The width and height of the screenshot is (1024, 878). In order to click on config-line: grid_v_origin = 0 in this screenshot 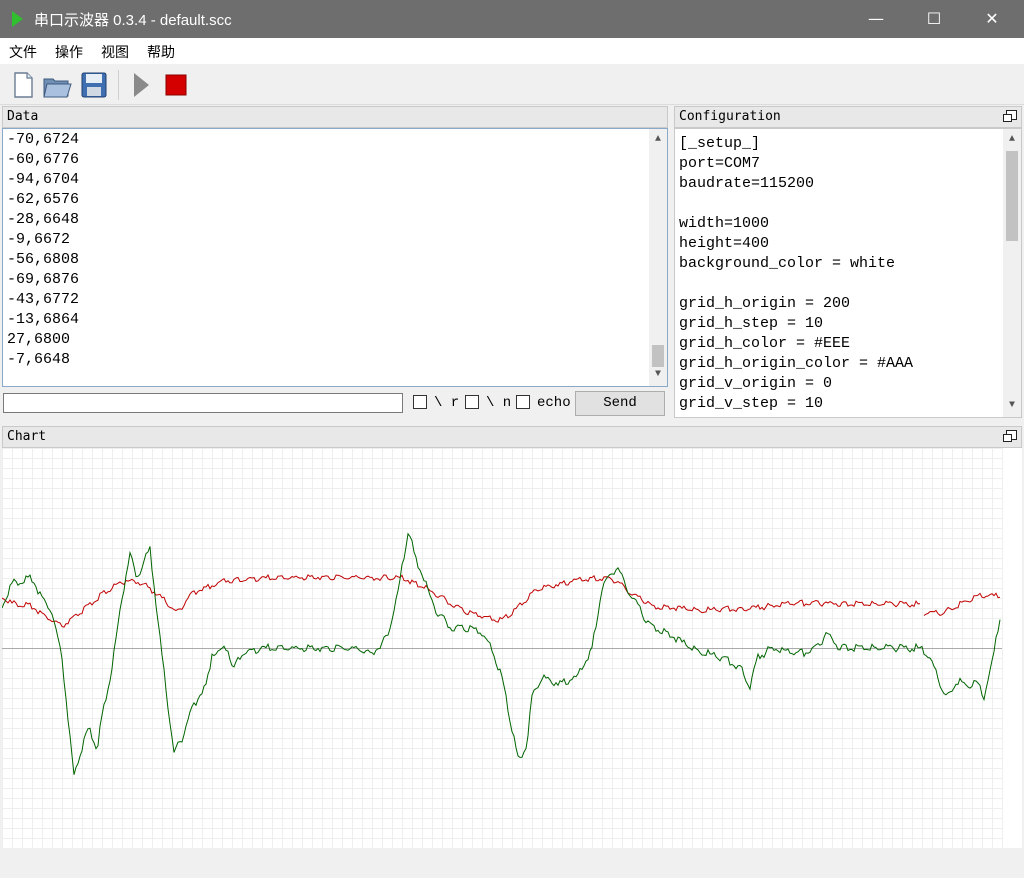, I will do `click(756, 383)`.